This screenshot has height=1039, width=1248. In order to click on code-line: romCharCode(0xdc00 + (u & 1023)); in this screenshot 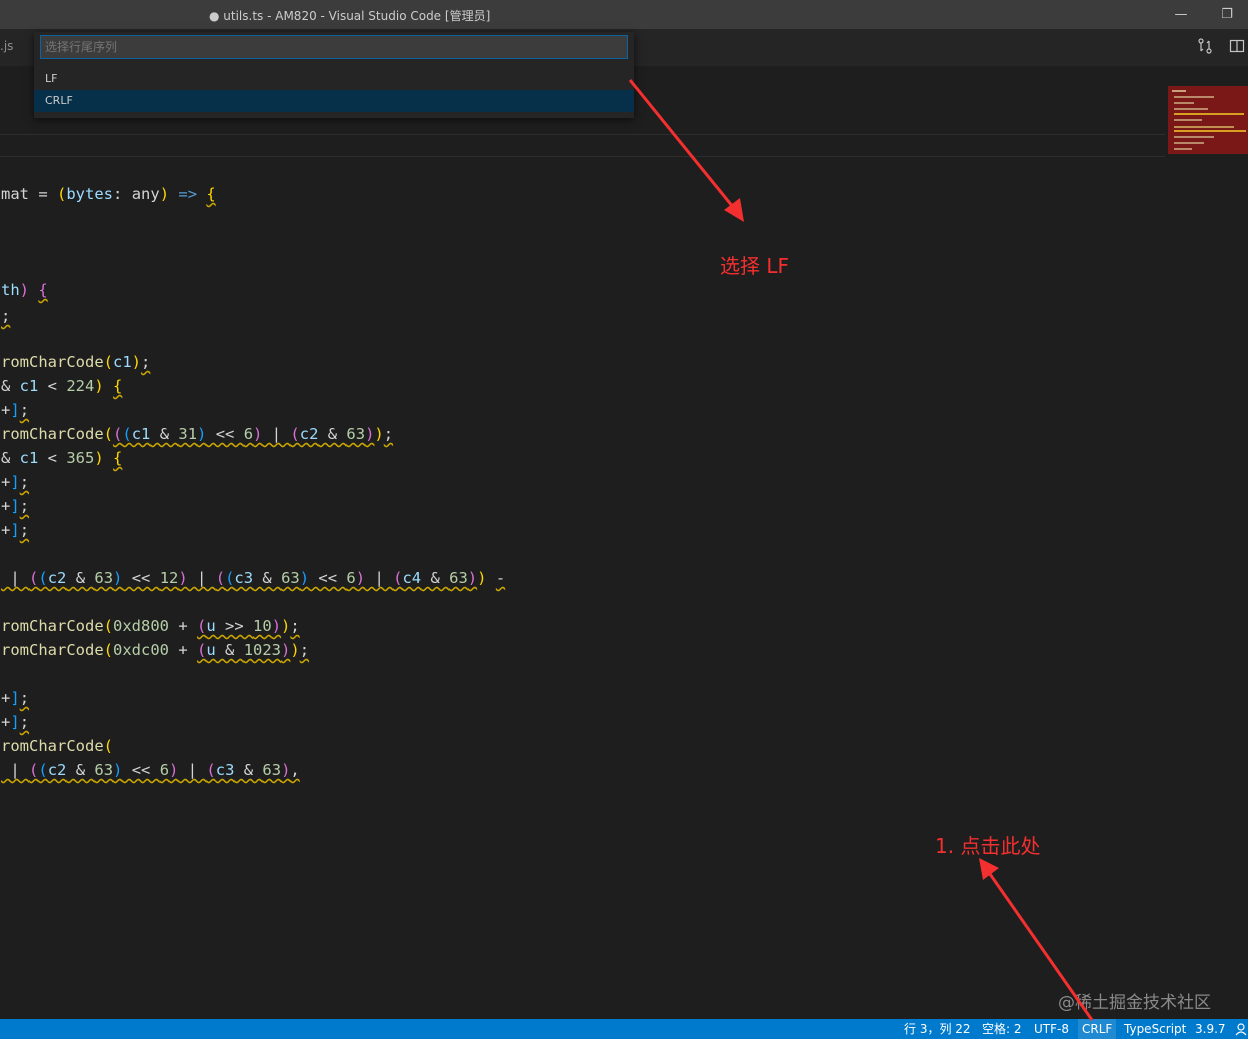, I will do `click(155, 650)`.